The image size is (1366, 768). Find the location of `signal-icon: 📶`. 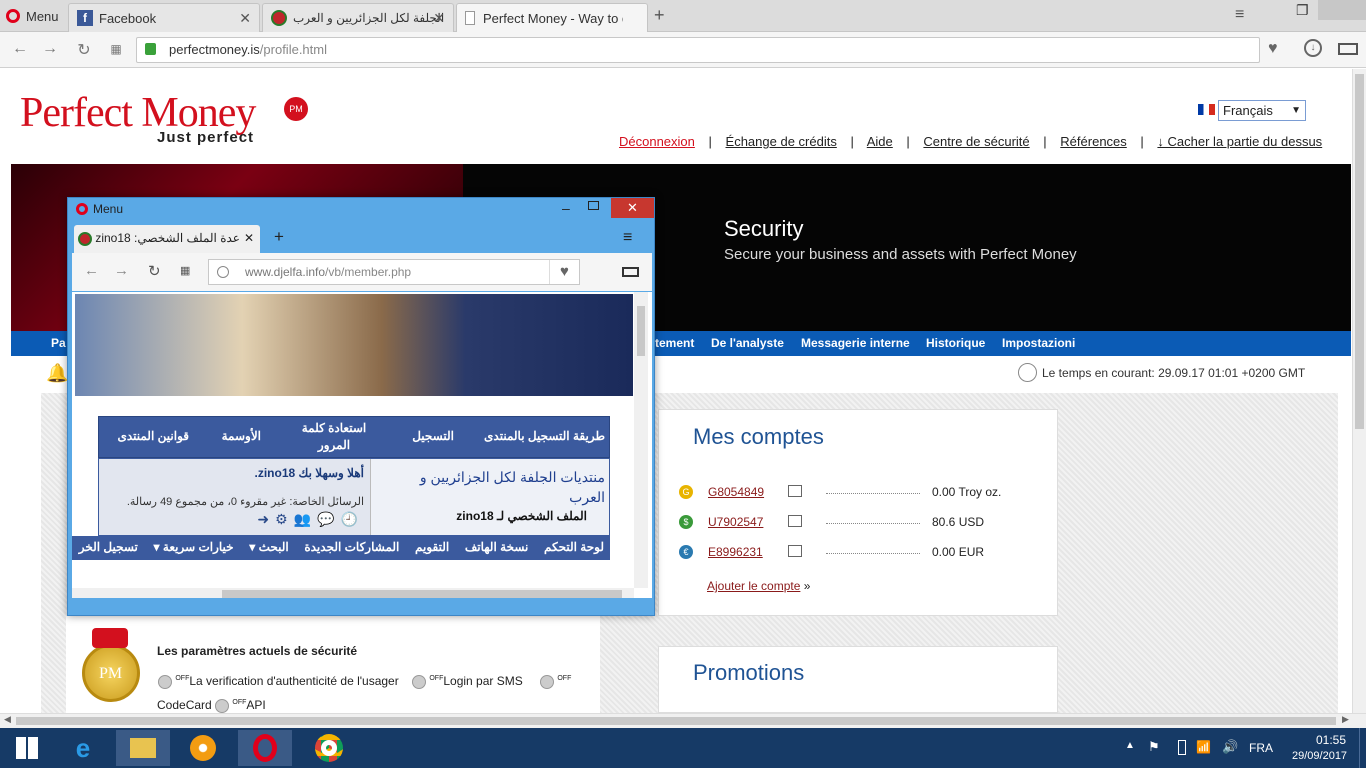

signal-icon: 📶 is located at coordinates (1203, 747).